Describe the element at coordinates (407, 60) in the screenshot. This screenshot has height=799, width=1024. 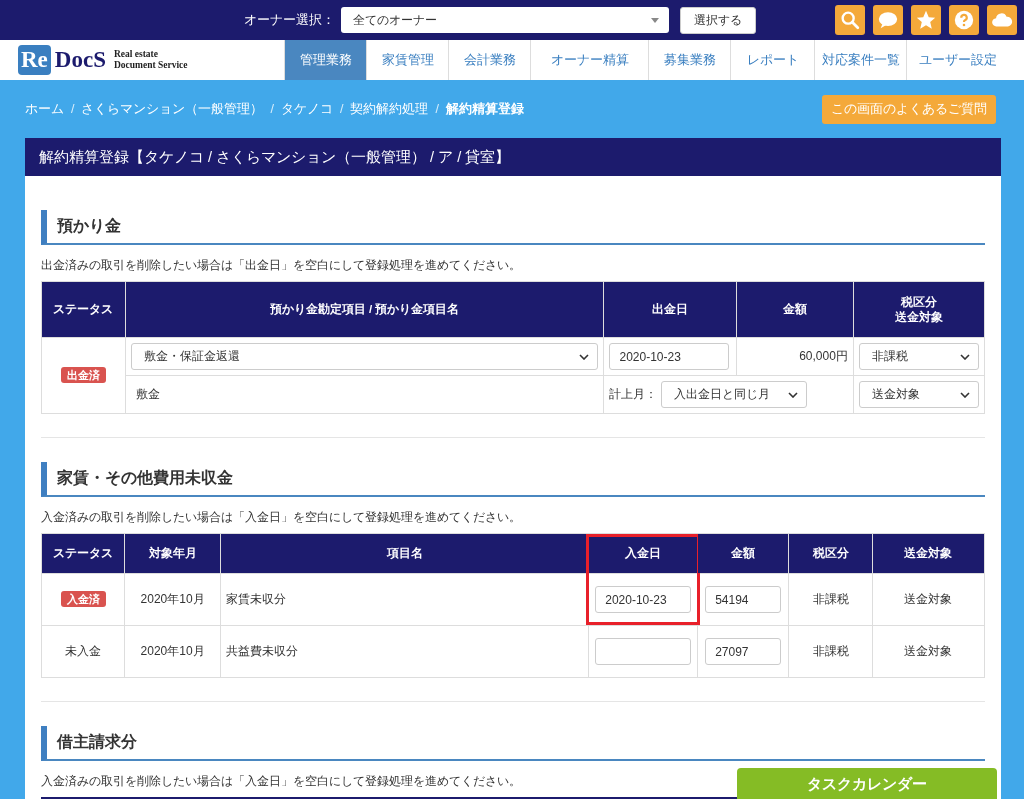
I see `nav-tab: 家賃管理` at that location.